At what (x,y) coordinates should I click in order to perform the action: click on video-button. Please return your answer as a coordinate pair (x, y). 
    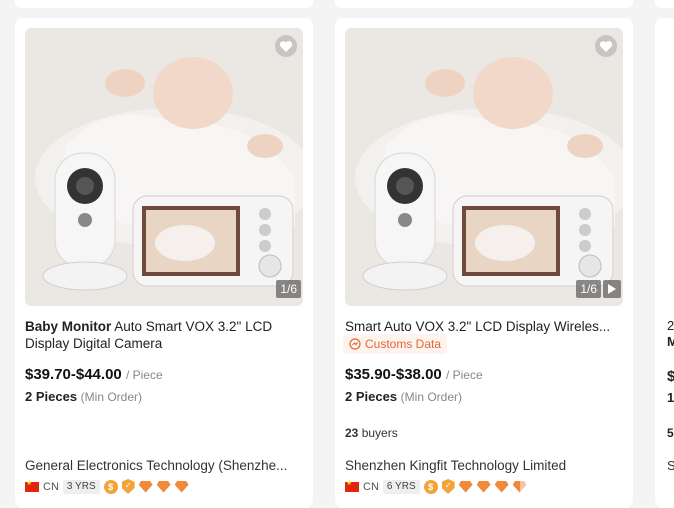
    Looking at the image, I should click on (612, 289).